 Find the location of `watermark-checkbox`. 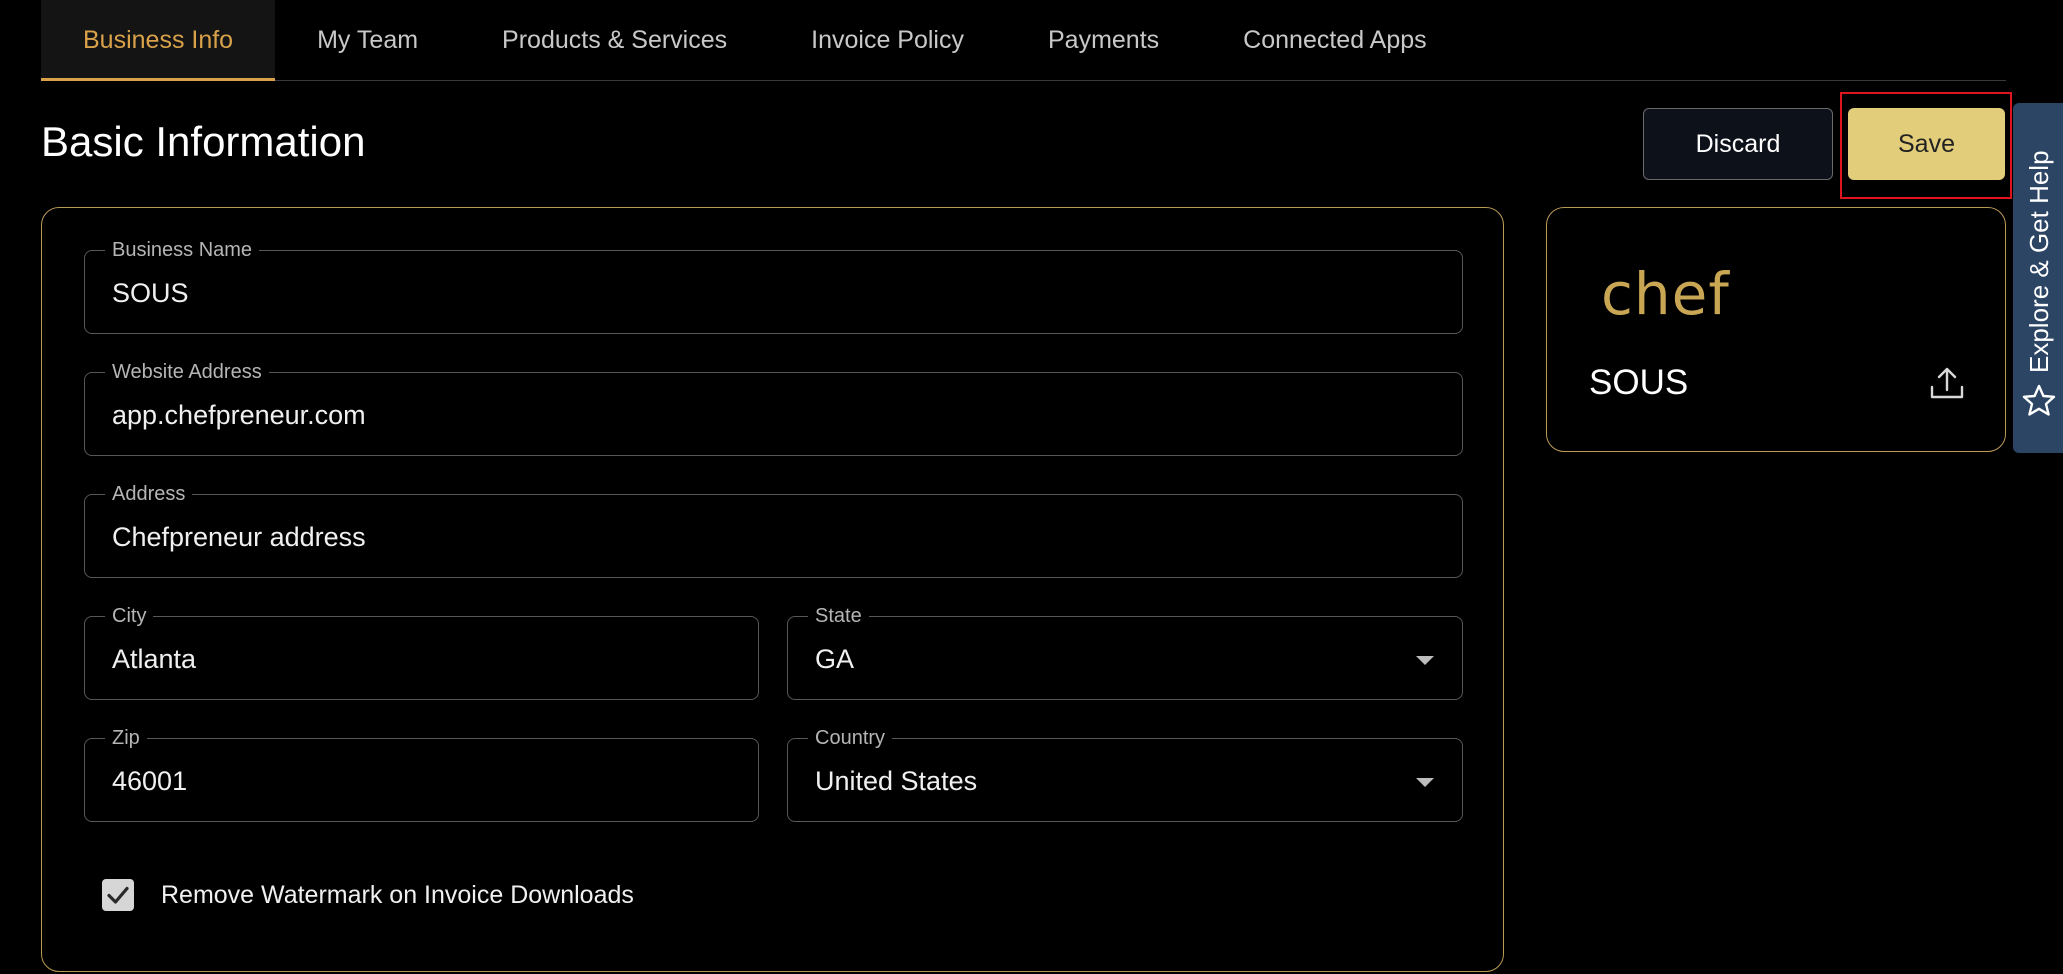

watermark-checkbox is located at coordinates (118, 895).